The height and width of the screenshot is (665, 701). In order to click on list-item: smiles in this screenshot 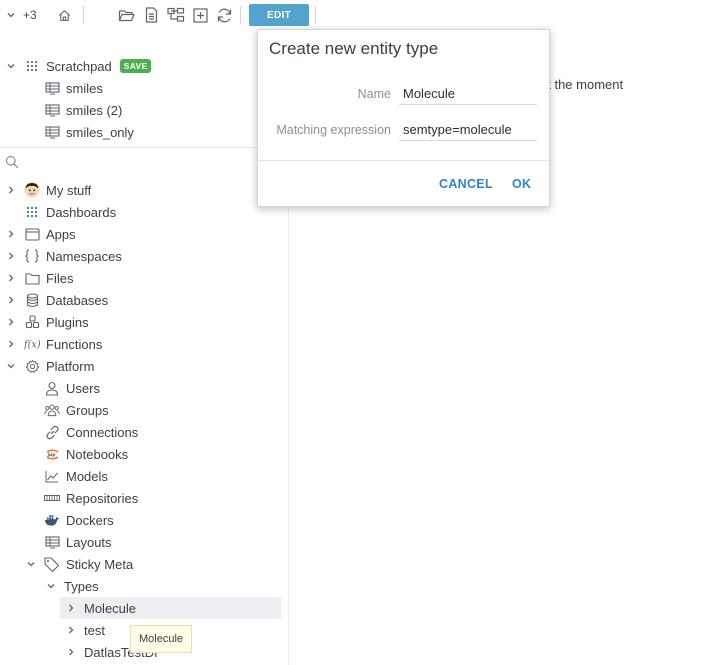, I will do `click(73, 88)`.